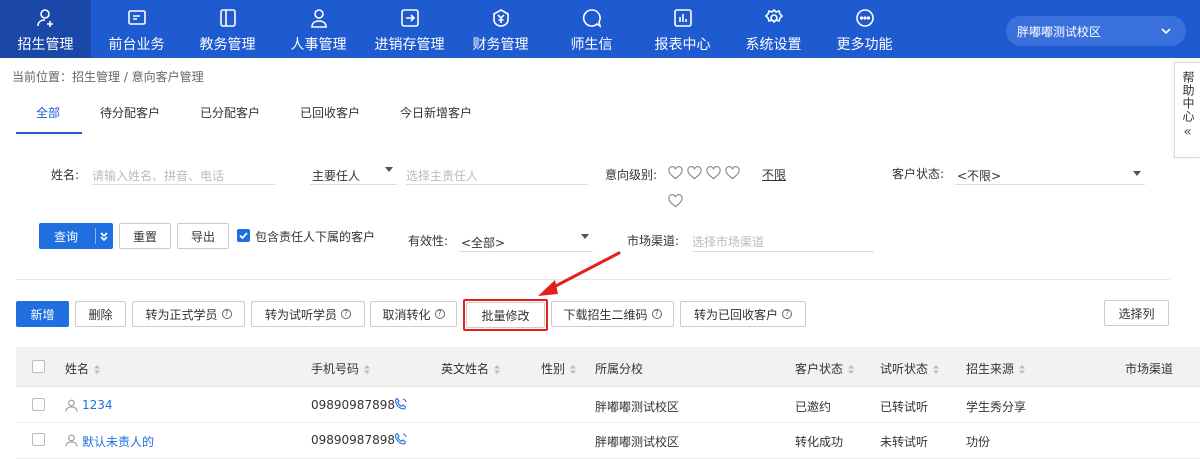 This screenshot has height=459, width=1200. I want to click on to-formal-button: 转为正式学员 ?, so click(188, 314).